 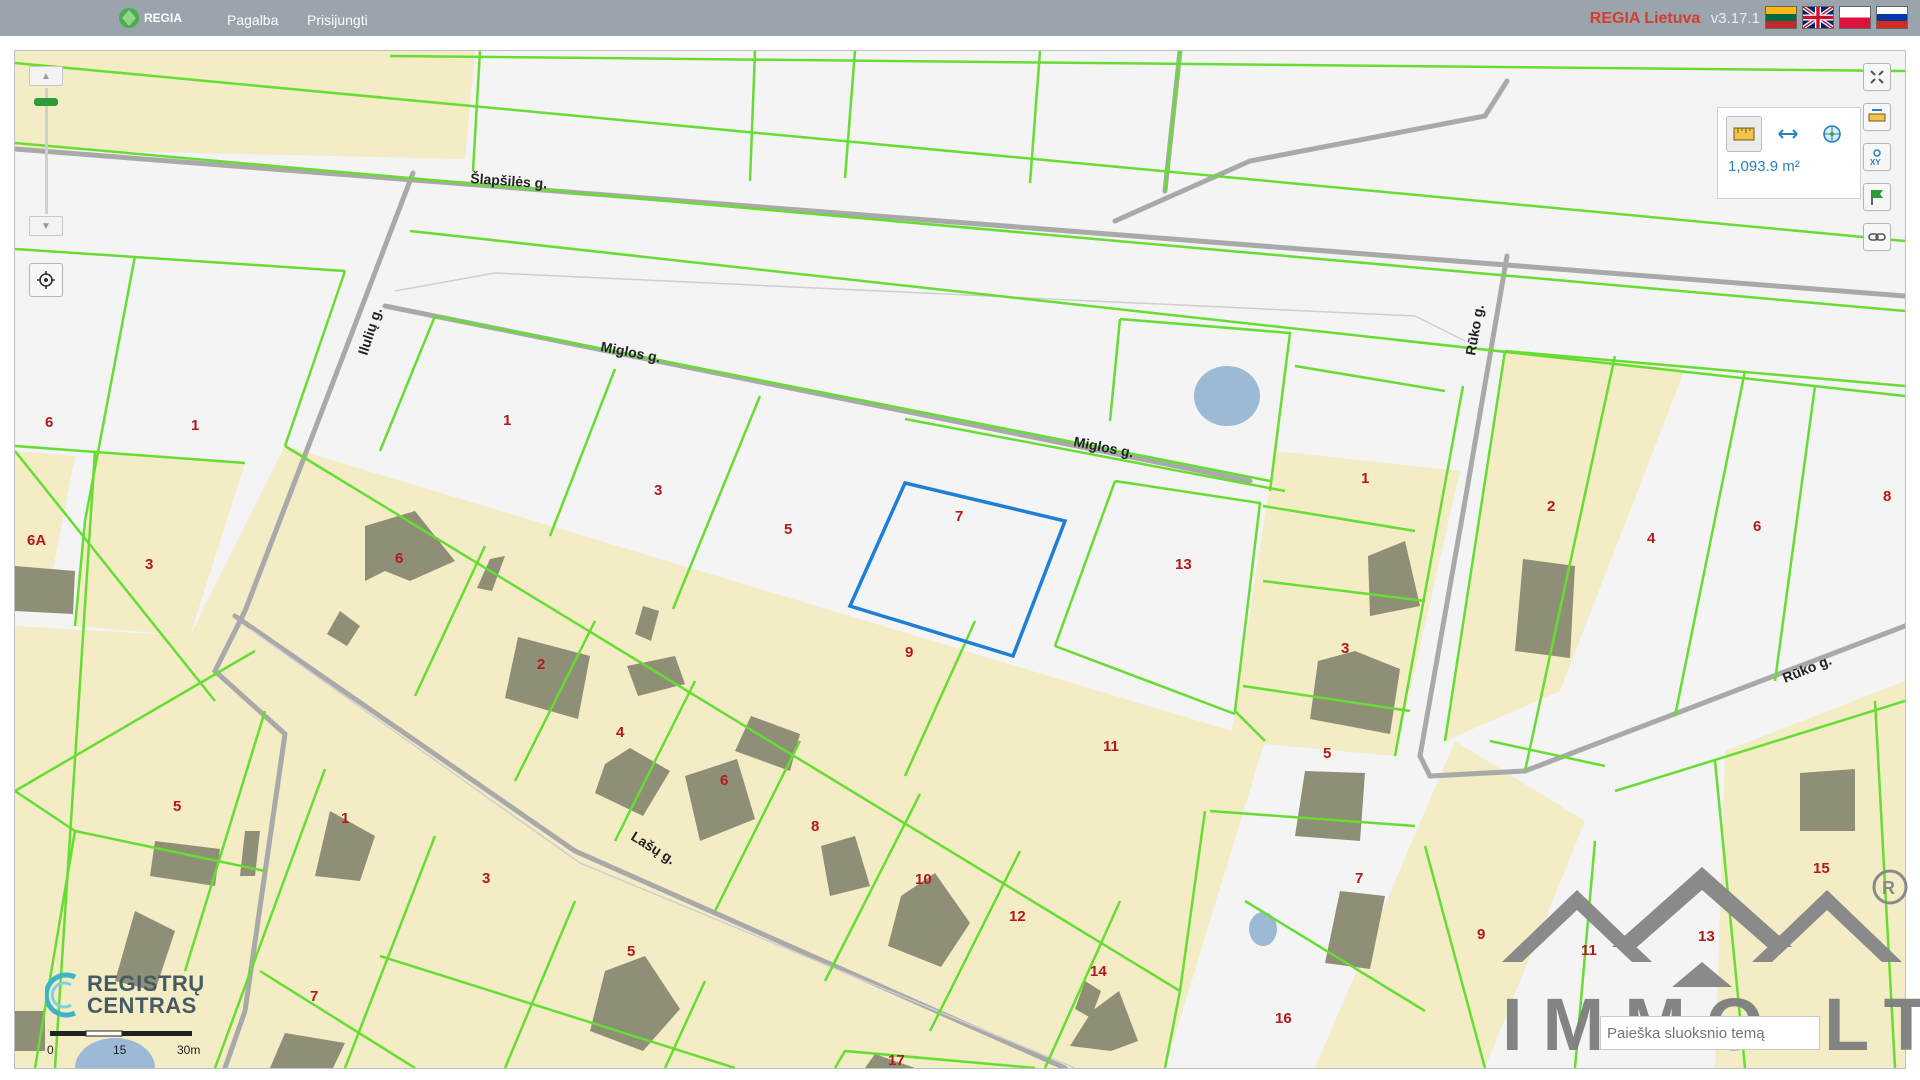 What do you see at coordinates (46, 226) in the screenshot?
I see `zoom-out-button: ▼` at bounding box center [46, 226].